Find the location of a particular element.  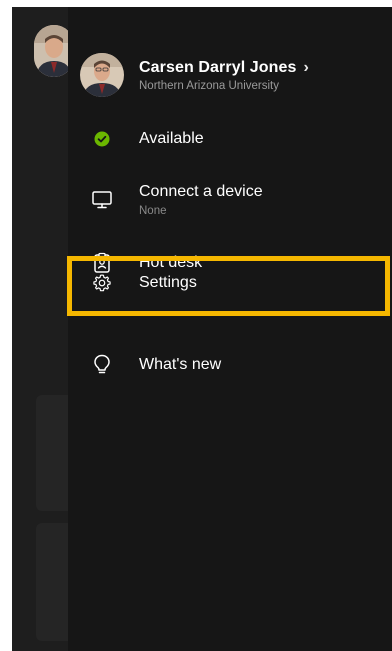

gear-icon is located at coordinates (102, 283).